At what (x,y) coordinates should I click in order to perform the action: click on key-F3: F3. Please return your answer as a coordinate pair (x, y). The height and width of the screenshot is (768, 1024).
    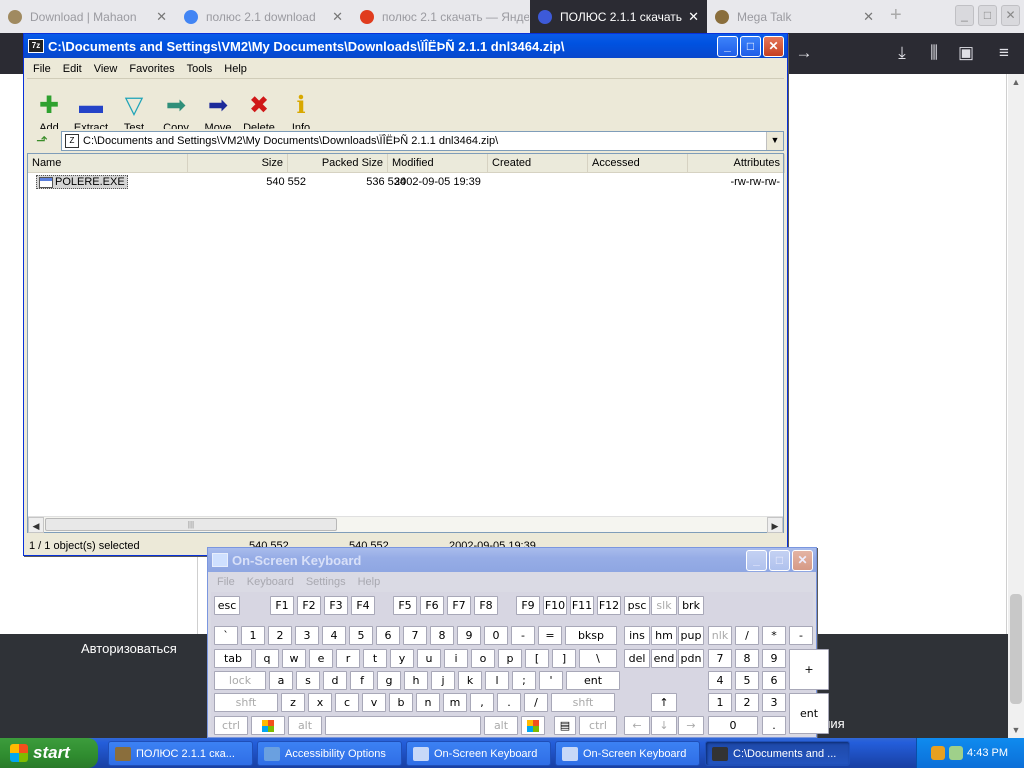
    Looking at the image, I should click on (336, 605).